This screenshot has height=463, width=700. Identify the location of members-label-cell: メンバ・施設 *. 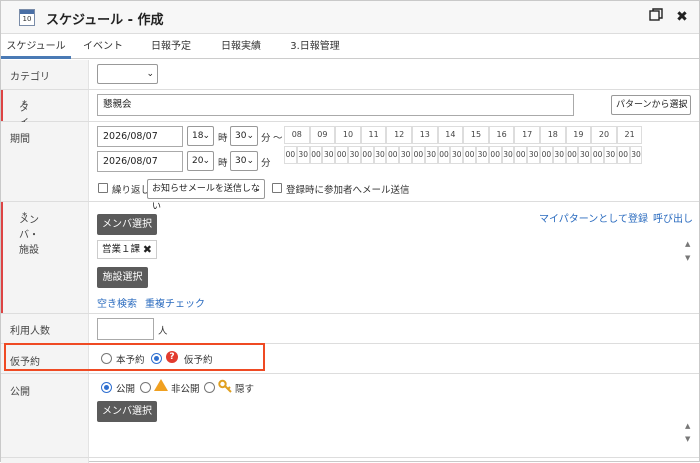
(45, 257).